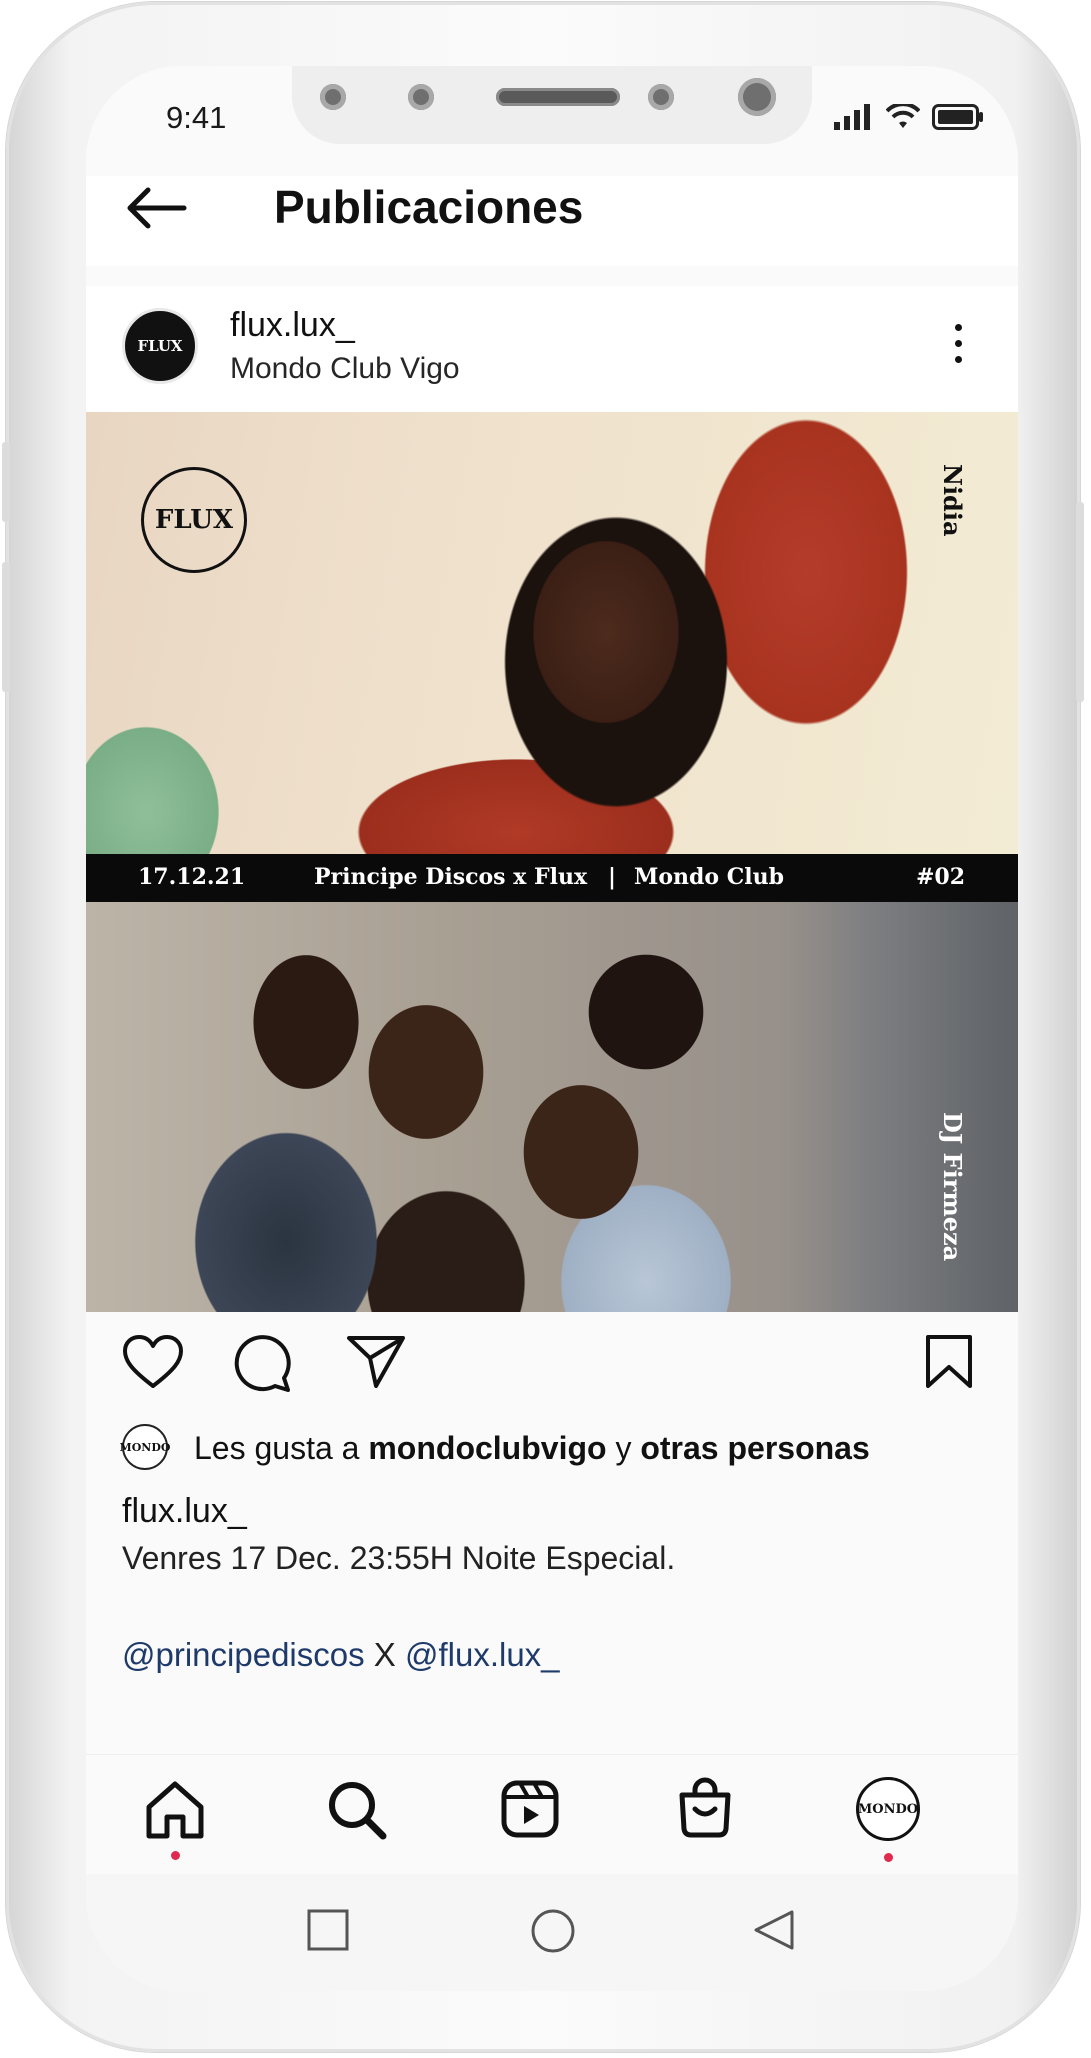  I want to click on front-camera-icon, so click(757, 97).